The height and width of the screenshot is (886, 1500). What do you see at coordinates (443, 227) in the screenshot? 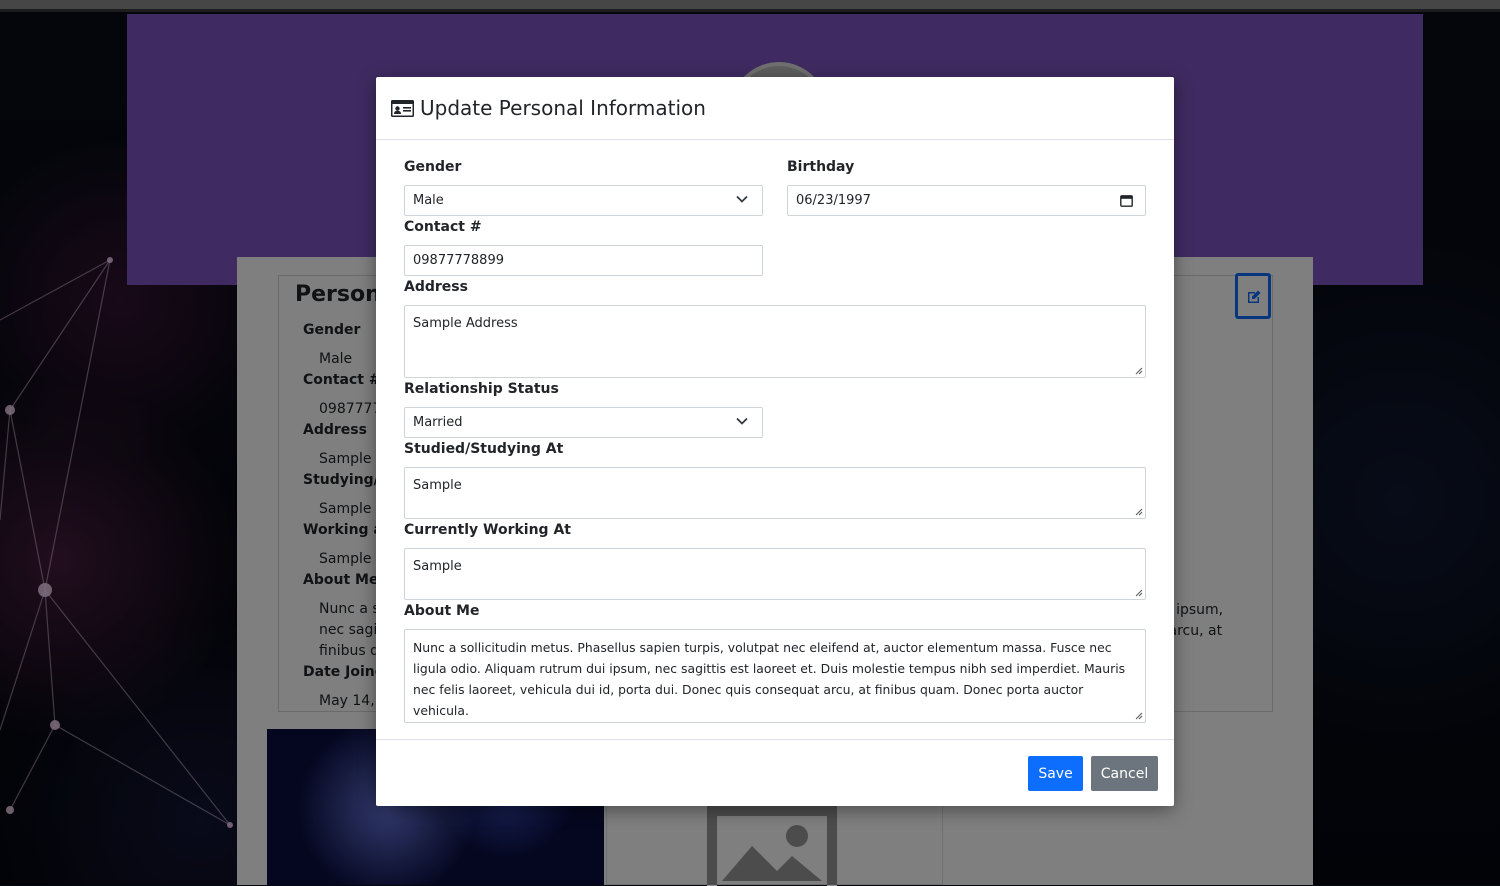
I see `contact-label: Contact #` at bounding box center [443, 227].